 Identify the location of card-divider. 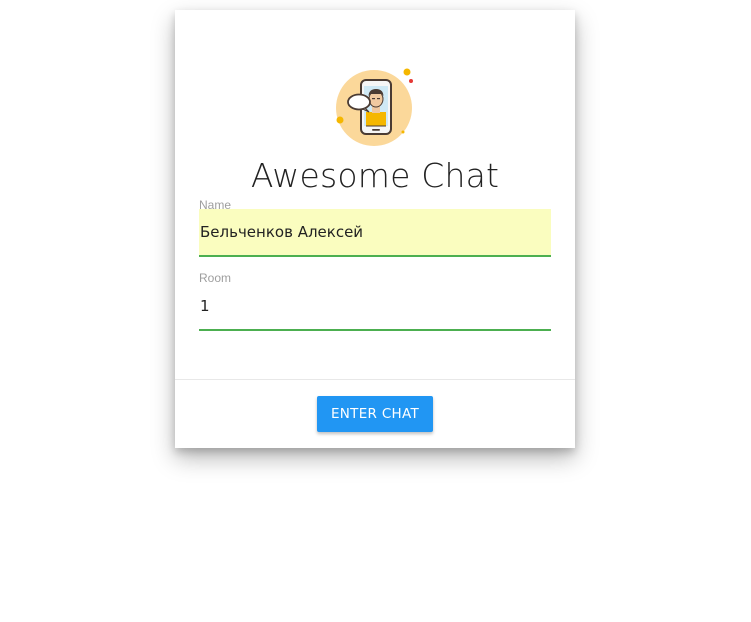
(375, 379).